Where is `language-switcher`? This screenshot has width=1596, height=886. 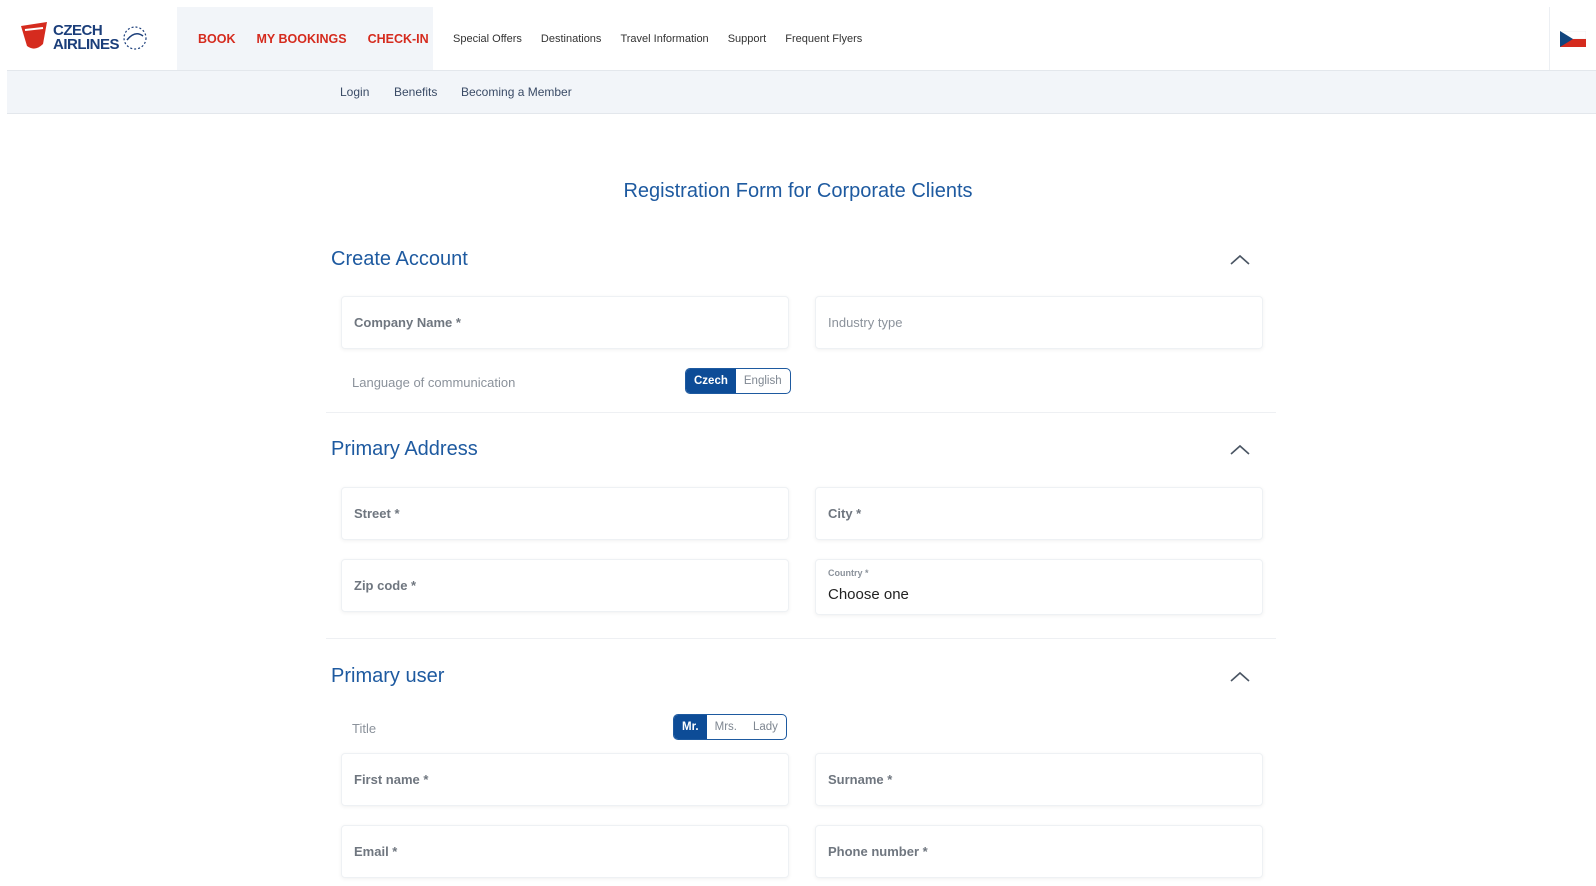
language-switcher is located at coordinates (1572, 38).